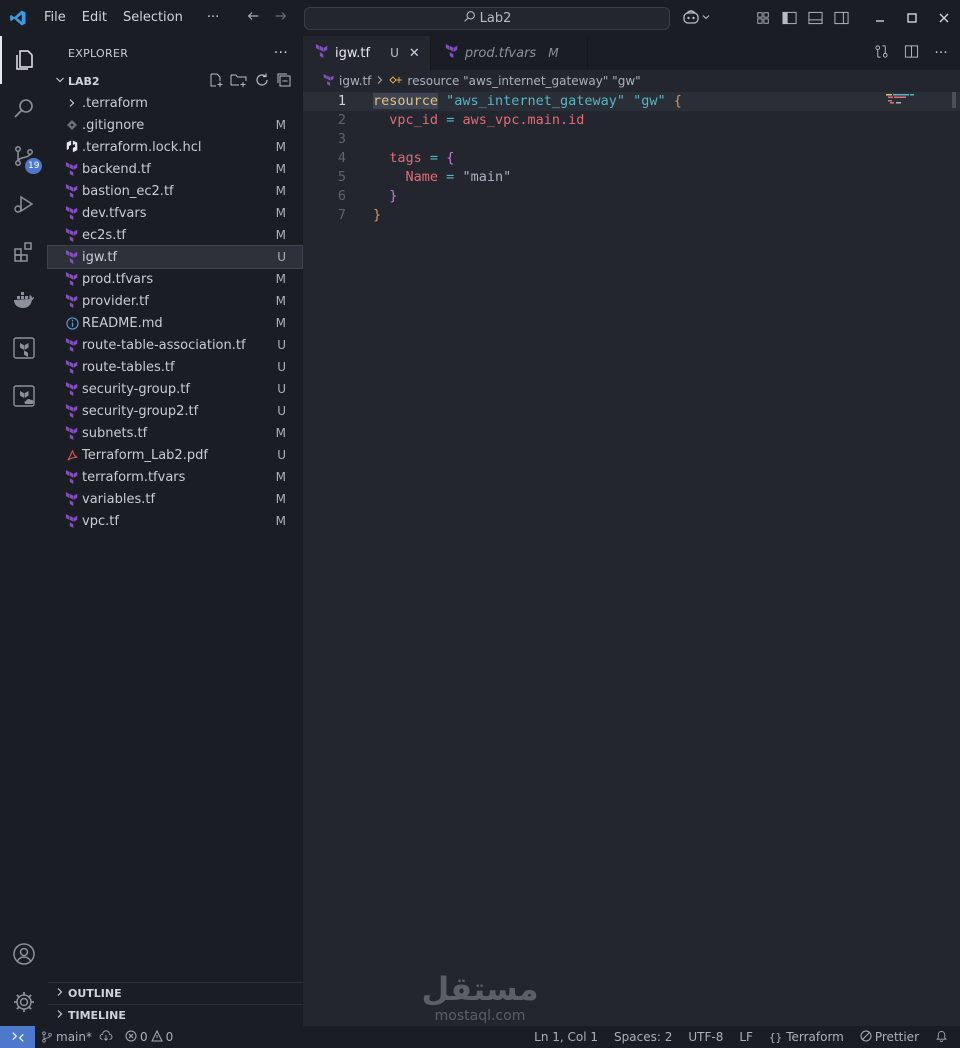 This screenshot has height=1048, width=960. I want to click on menu-selection: Selection, so click(153, 18).